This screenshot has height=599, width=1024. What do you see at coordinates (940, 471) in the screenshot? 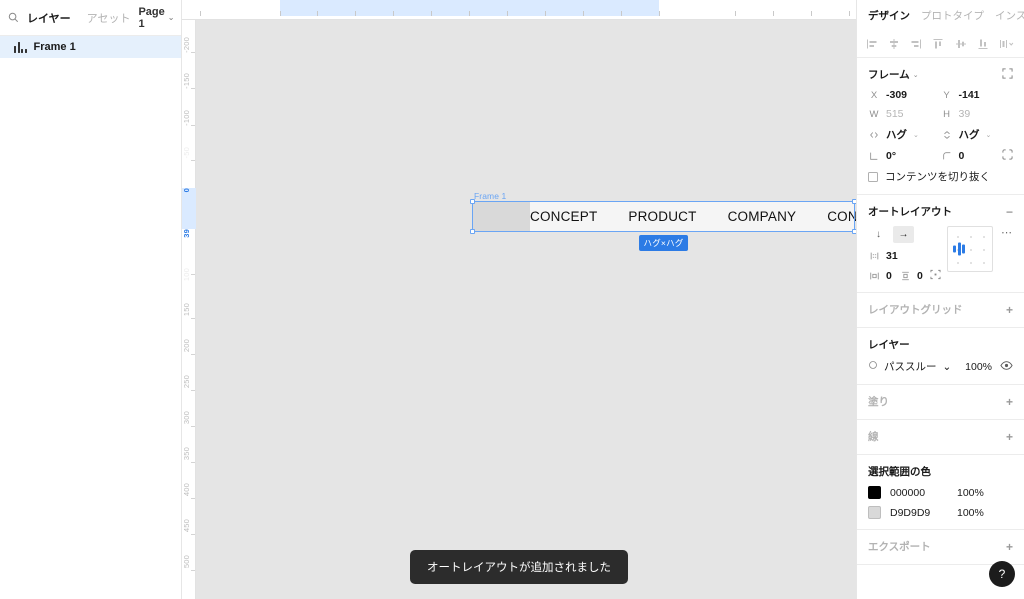
I see `selection-colors-header: 選択範囲の色` at bounding box center [940, 471].